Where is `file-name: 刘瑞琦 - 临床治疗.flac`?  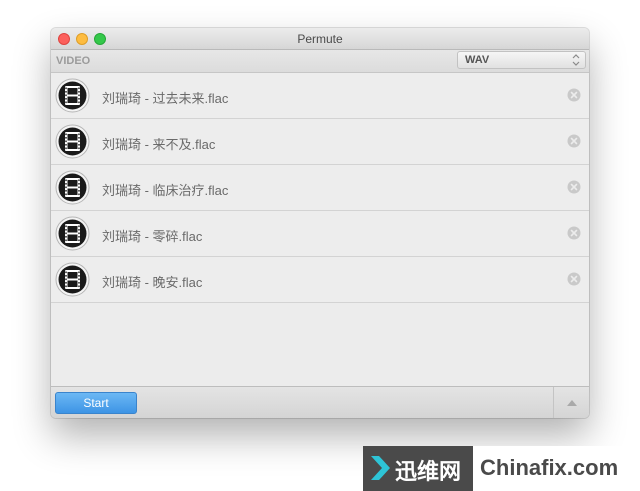
file-name: 刘瑞琦 - 临床治疗.flac is located at coordinates (165, 190).